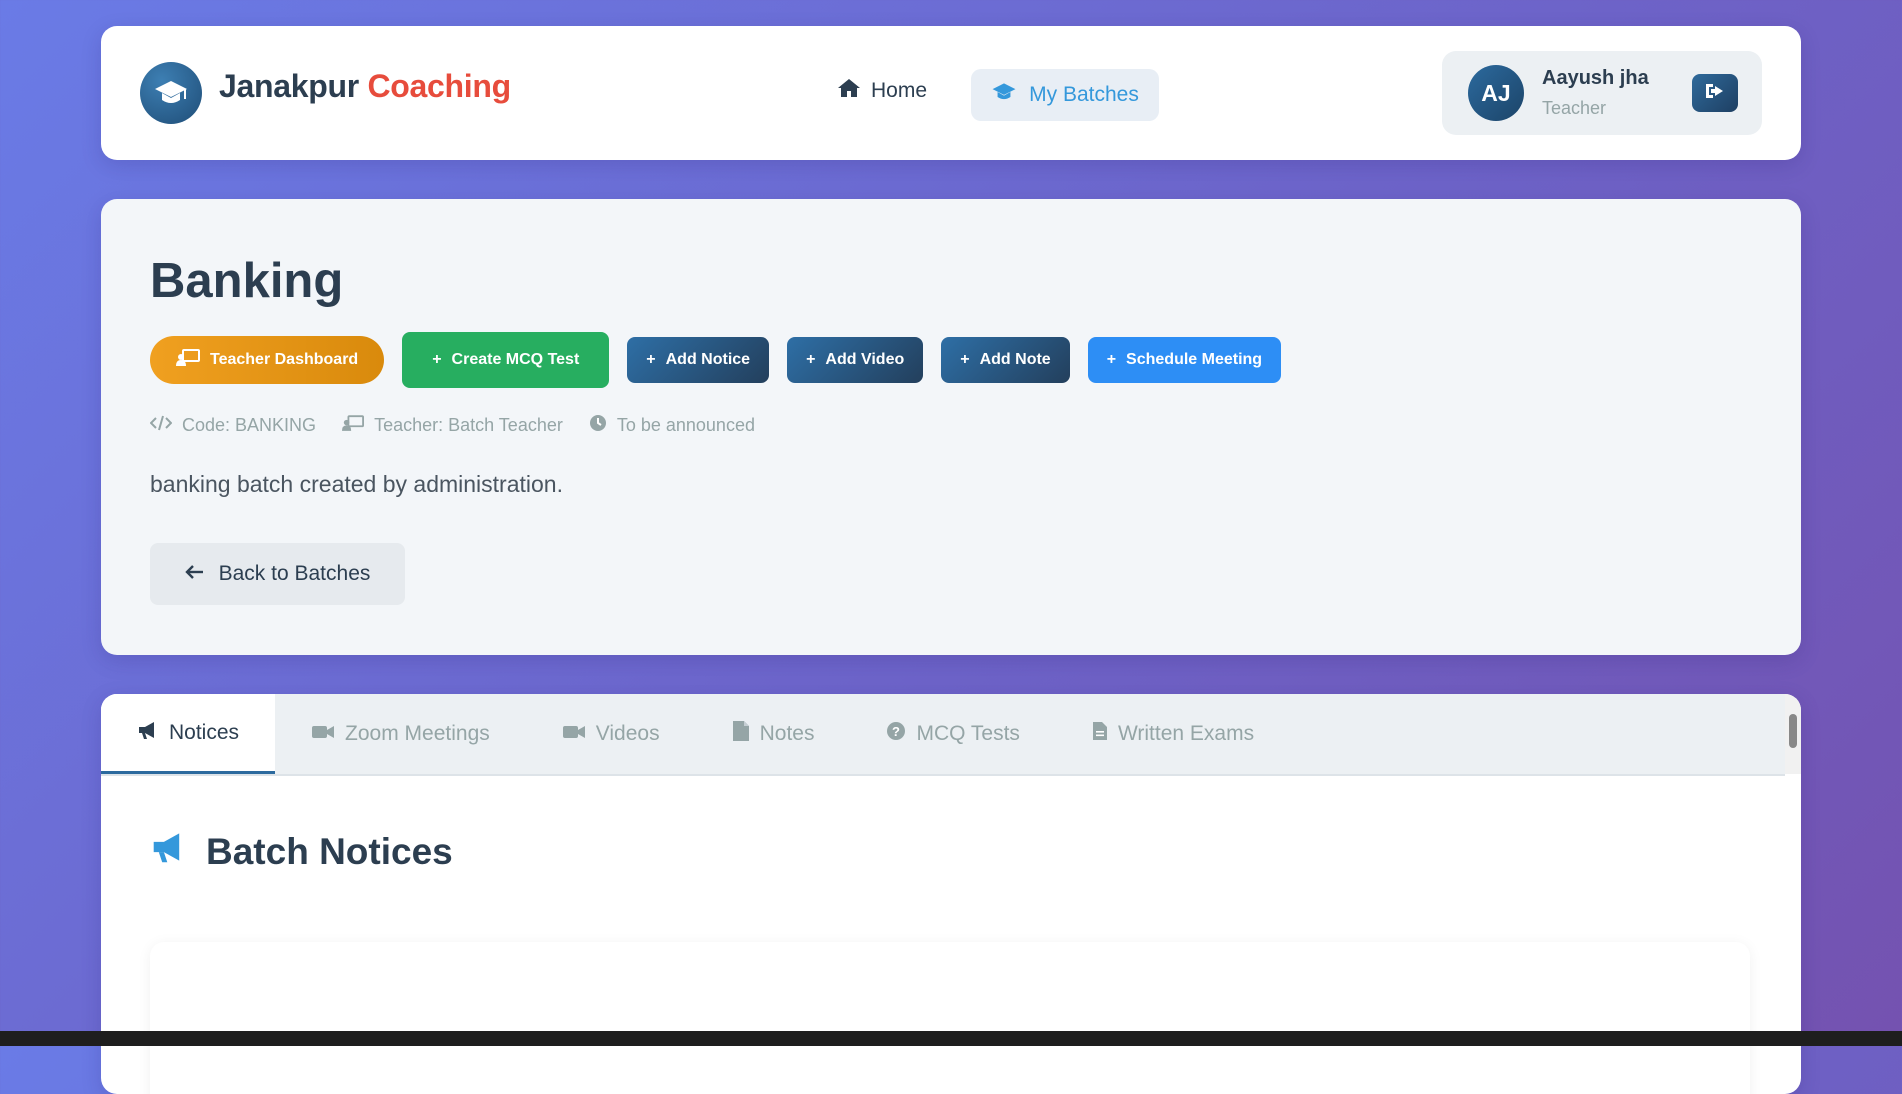 Image resolution: width=1902 pixels, height=1094 pixels. I want to click on brand-name-primary: Janakpur, so click(289, 86).